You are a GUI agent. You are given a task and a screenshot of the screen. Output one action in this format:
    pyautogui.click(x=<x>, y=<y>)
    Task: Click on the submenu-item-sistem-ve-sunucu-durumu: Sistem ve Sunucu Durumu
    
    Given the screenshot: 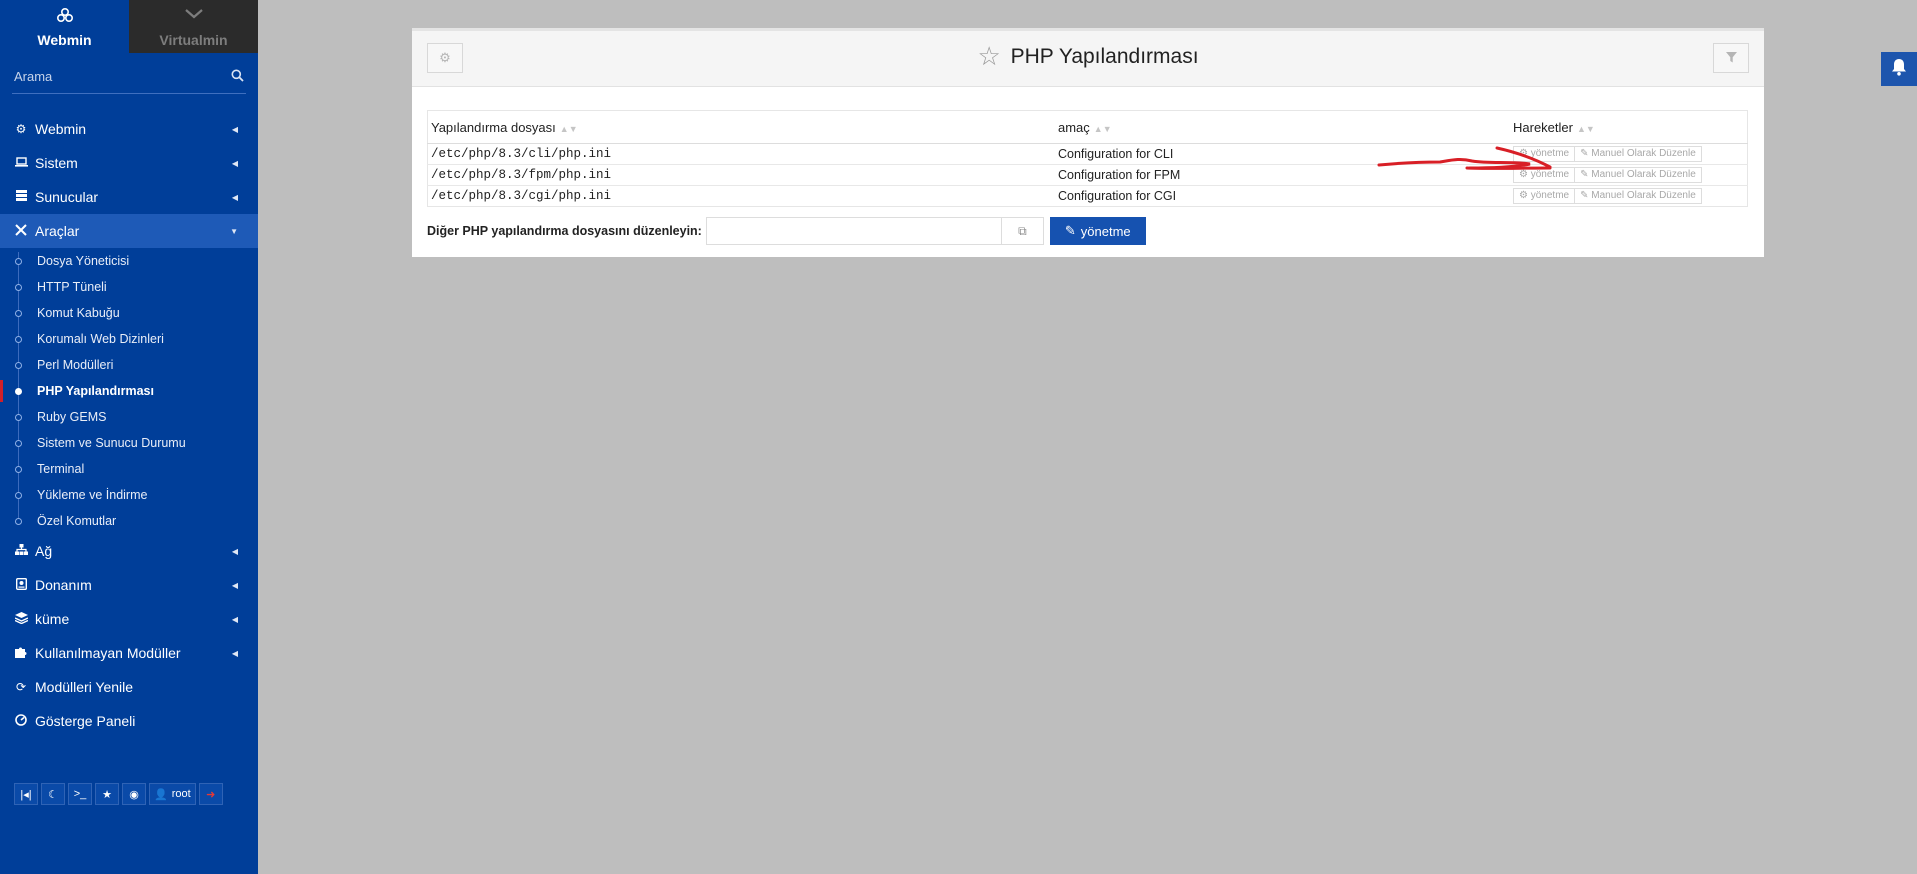 What is the action you would take?
    pyautogui.click(x=129, y=443)
    